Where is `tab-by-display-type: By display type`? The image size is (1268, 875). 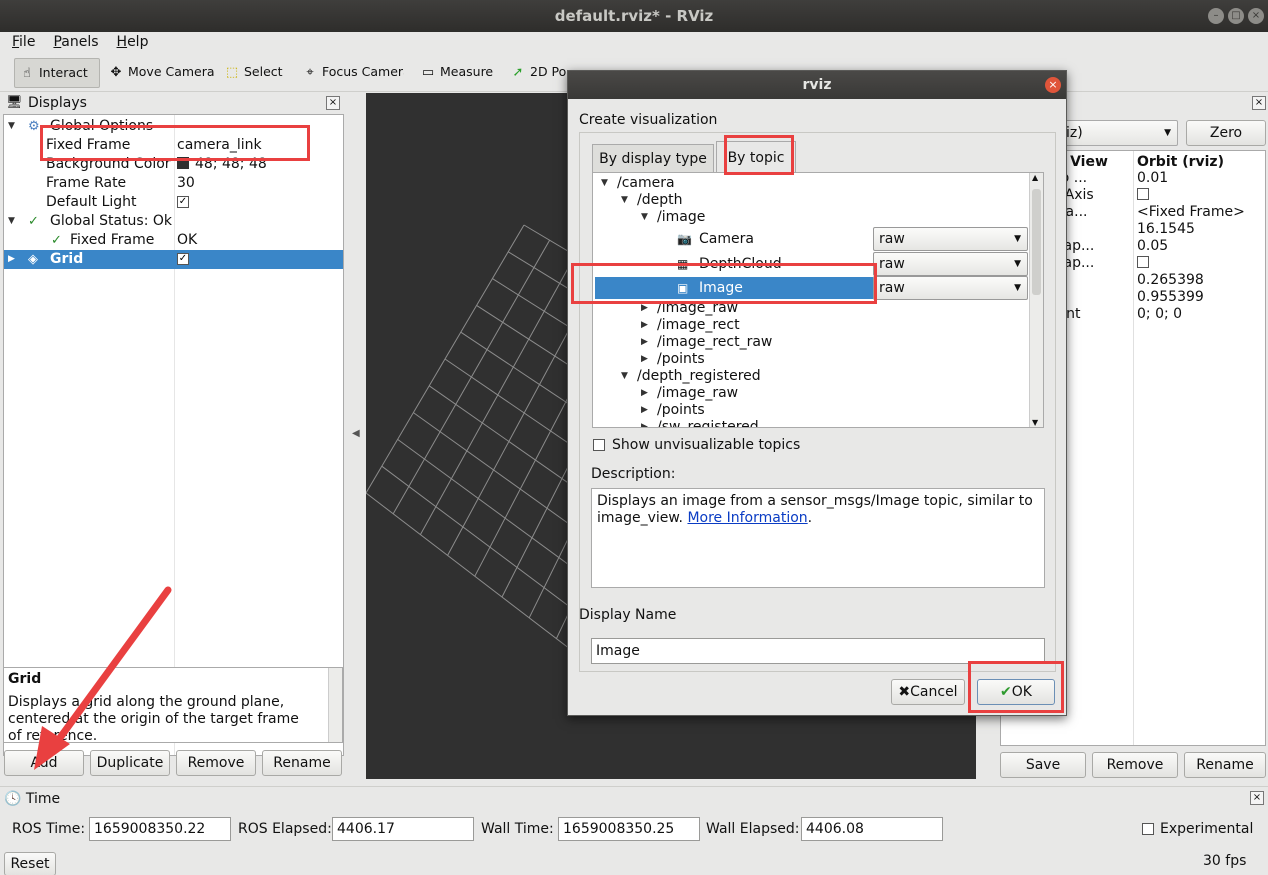 tab-by-display-type: By display type is located at coordinates (653, 158).